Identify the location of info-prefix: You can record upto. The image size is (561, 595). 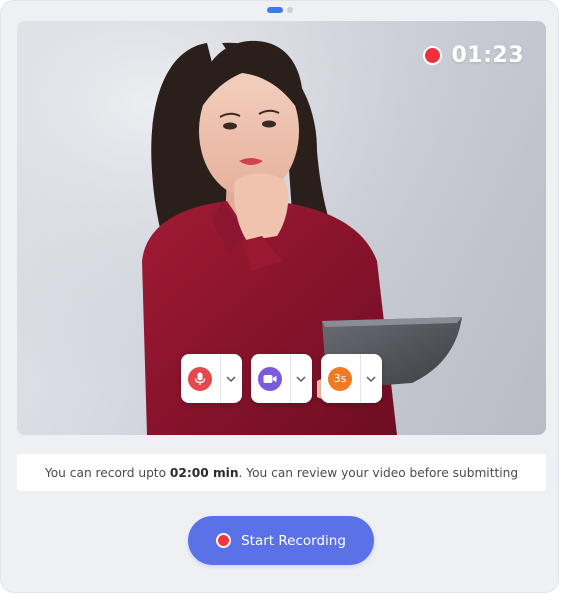
(107, 472).